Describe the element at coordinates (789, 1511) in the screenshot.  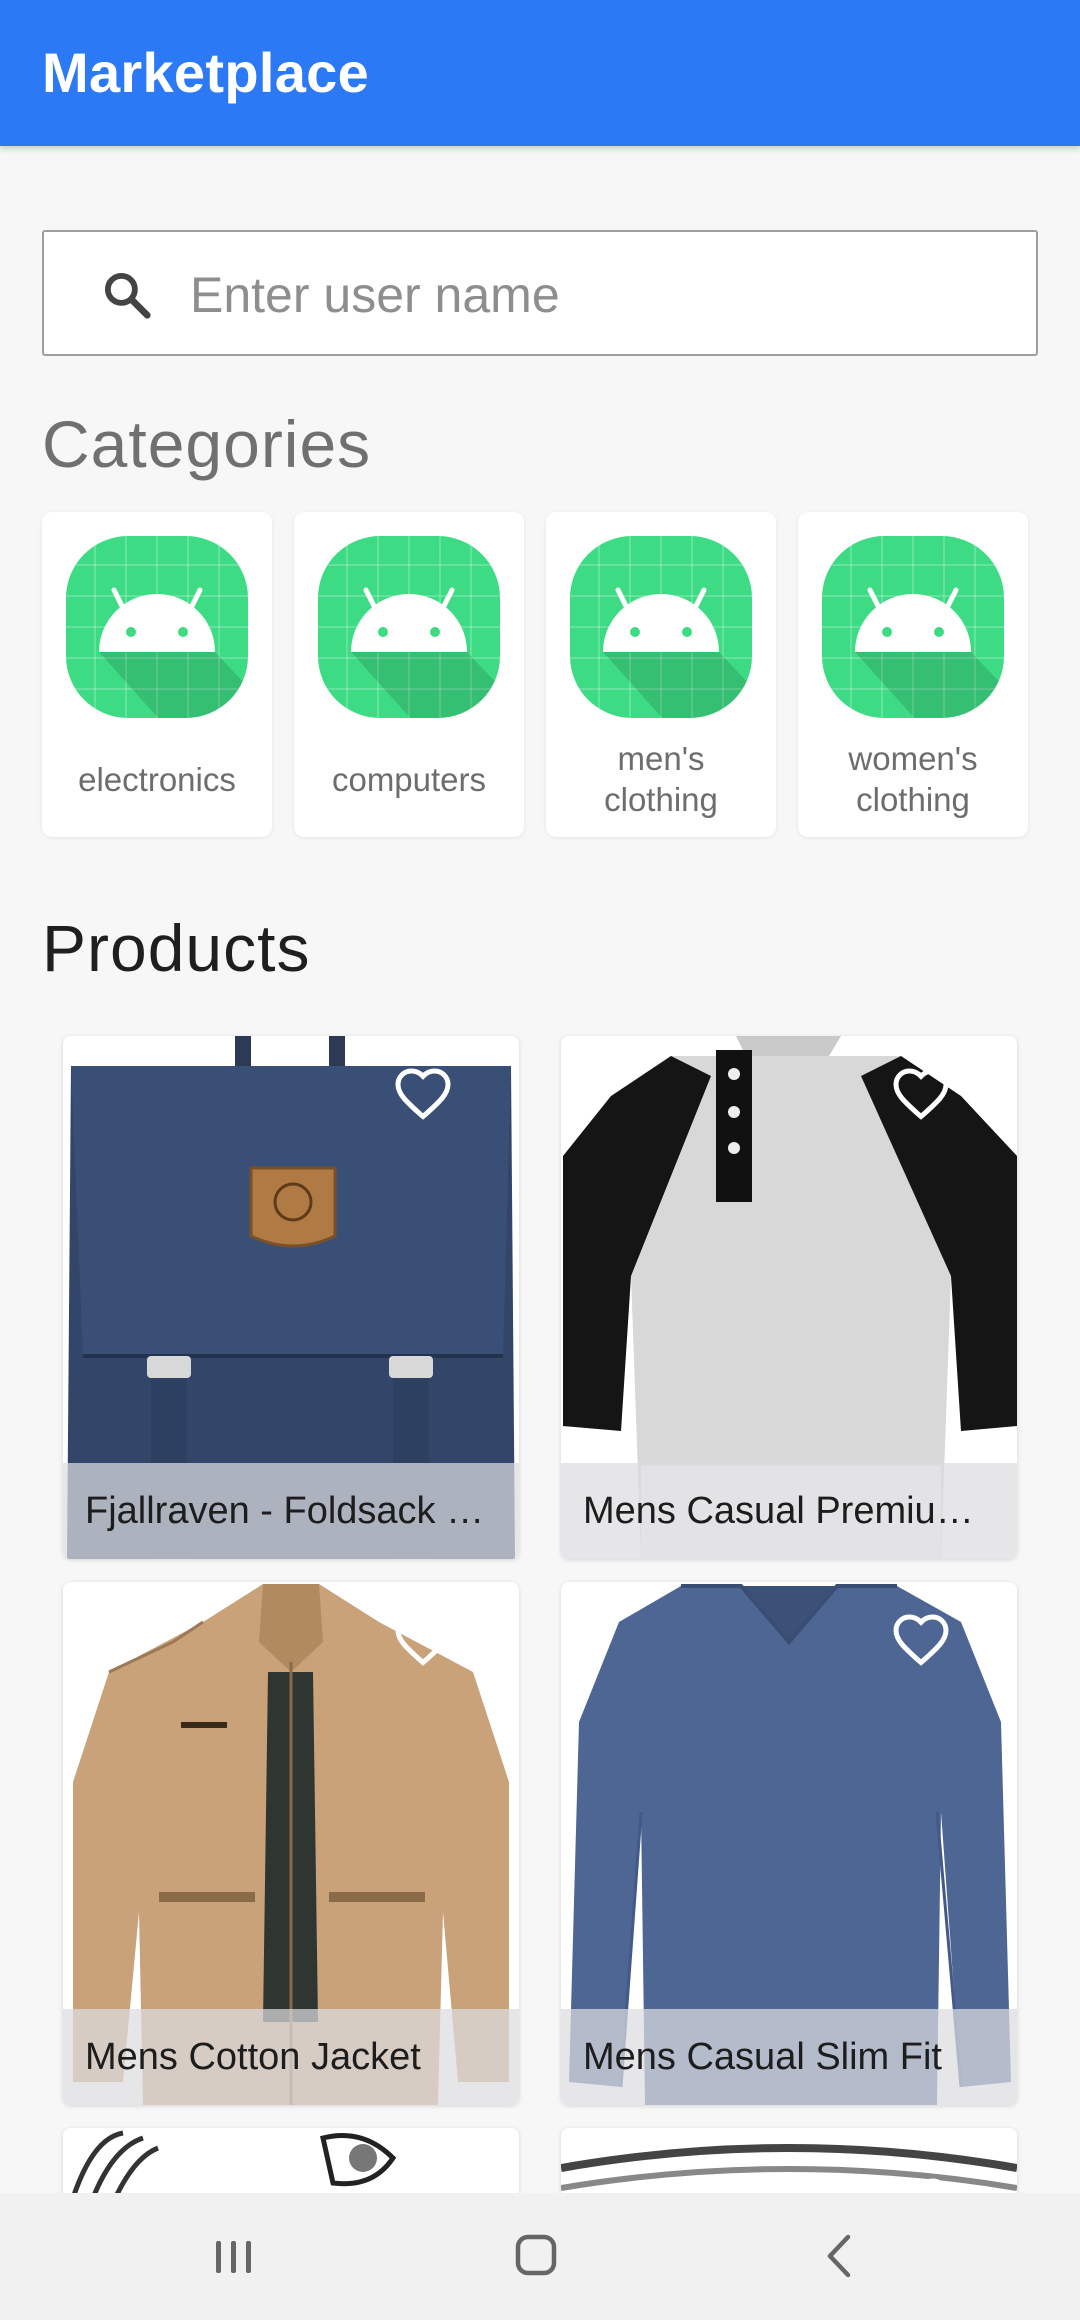
I see `product-name: Mens Casual Premium Slim Fit T-Shirts` at that location.